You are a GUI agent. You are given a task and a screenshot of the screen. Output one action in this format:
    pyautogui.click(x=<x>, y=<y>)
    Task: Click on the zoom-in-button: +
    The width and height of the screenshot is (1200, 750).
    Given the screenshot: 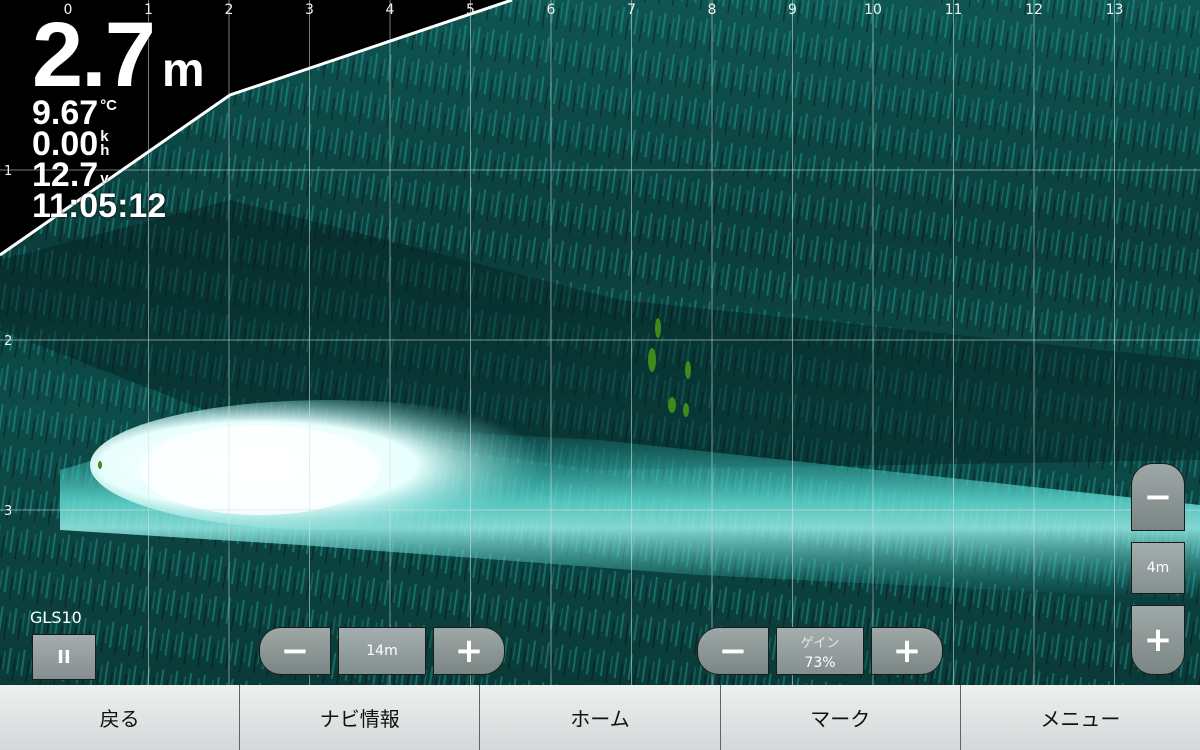 What is the action you would take?
    pyautogui.click(x=1158, y=640)
    